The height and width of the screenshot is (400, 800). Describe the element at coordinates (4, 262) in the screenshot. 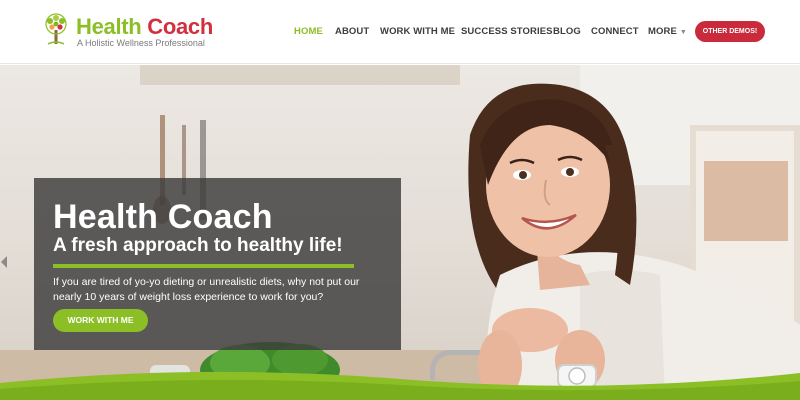

I see `chevron-left-icon` at that location.